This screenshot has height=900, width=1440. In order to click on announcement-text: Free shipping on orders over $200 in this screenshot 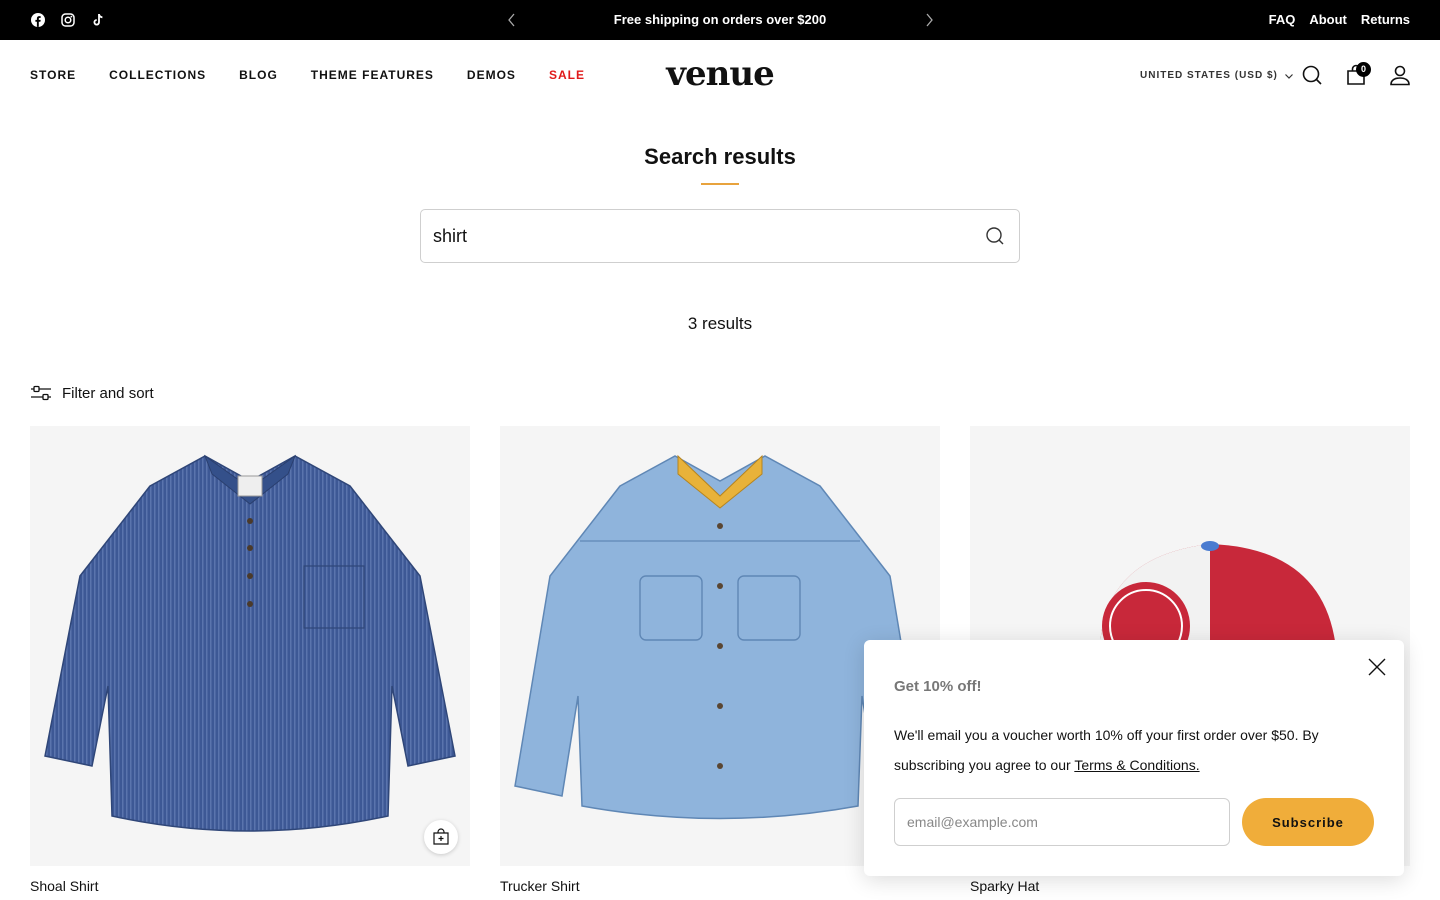, I will do `click(720, 19)`.